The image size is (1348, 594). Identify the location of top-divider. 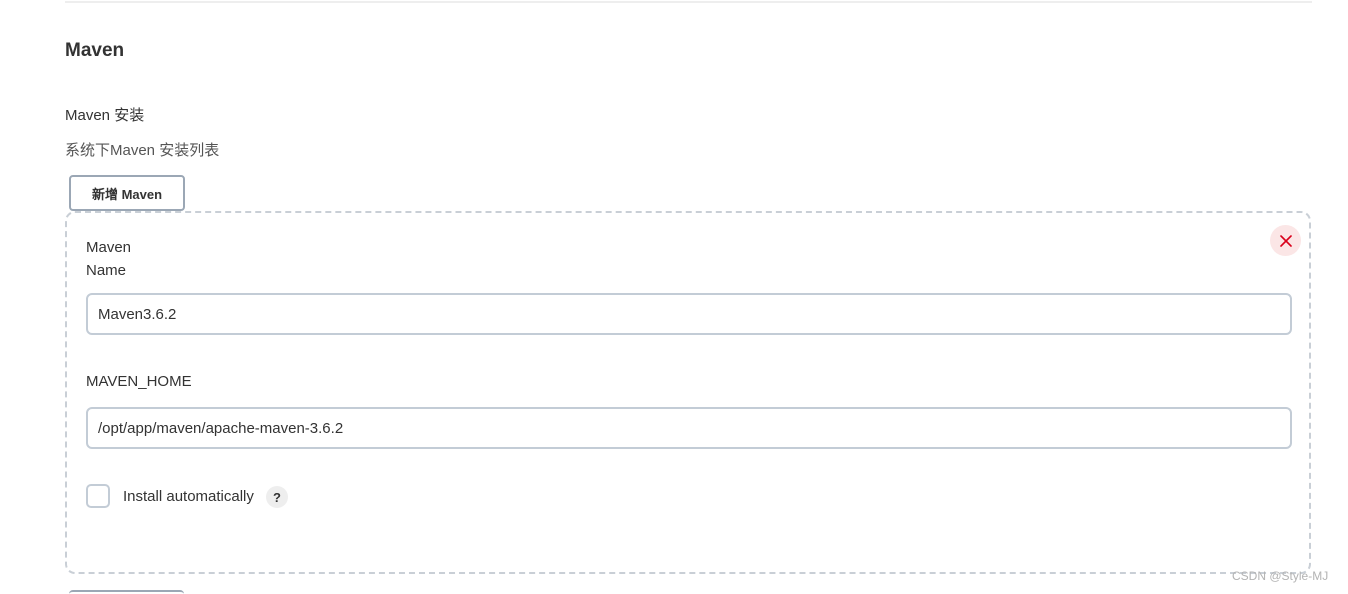
(688, 2).